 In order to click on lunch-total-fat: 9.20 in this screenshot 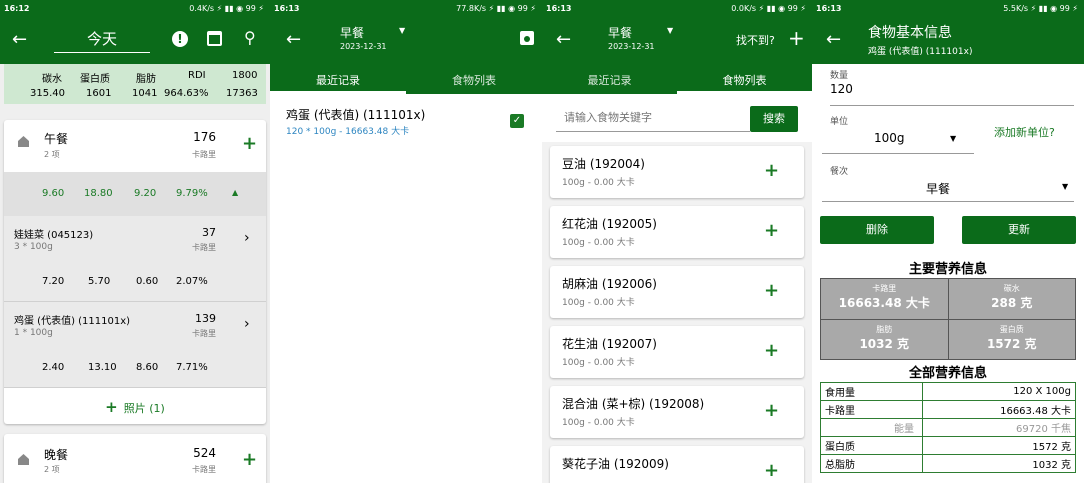, I will do `click(145, 193)`.